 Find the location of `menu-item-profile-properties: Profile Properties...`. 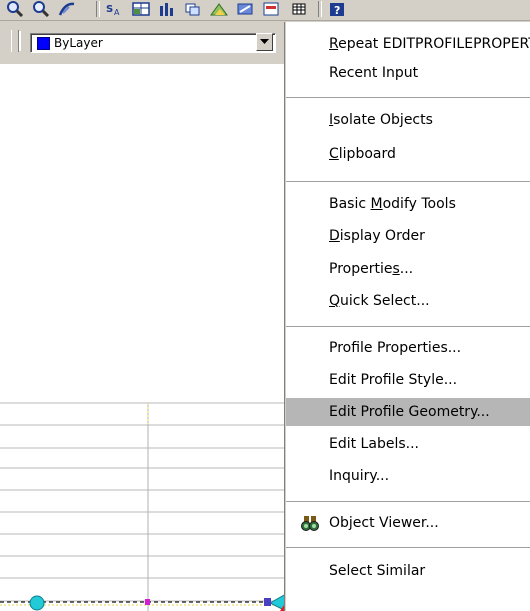

menu-item-profile-properties: Profile Properties... is located at coordinates (408, 348).